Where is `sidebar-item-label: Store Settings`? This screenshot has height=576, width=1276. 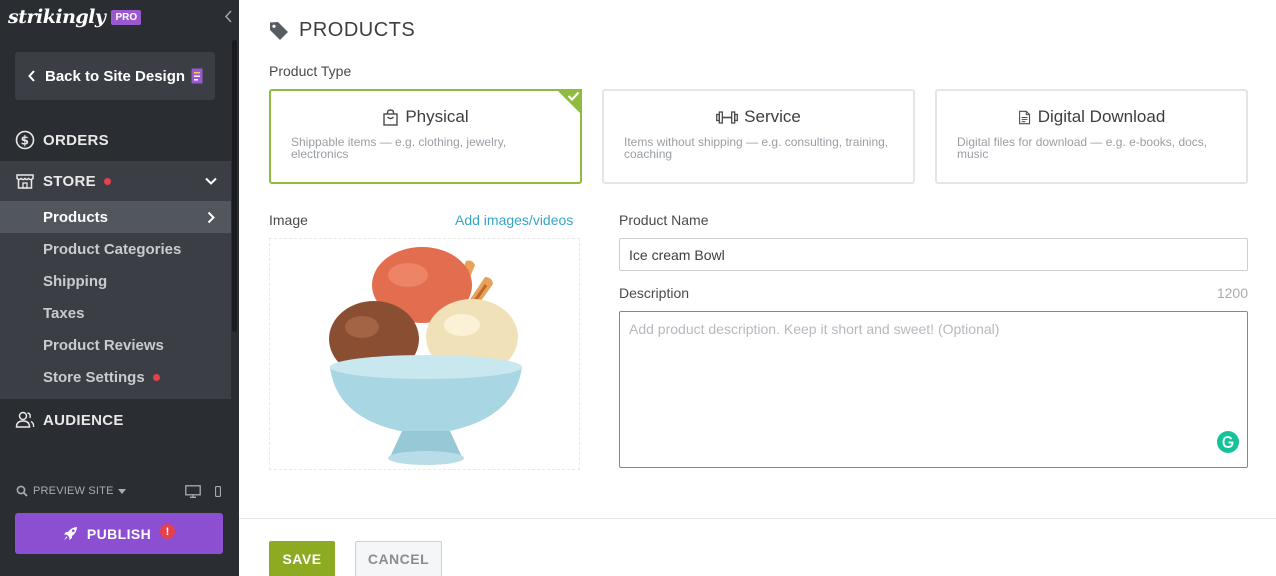
sidebar-item-label: Store Settings is located at coordinates (94, 377).